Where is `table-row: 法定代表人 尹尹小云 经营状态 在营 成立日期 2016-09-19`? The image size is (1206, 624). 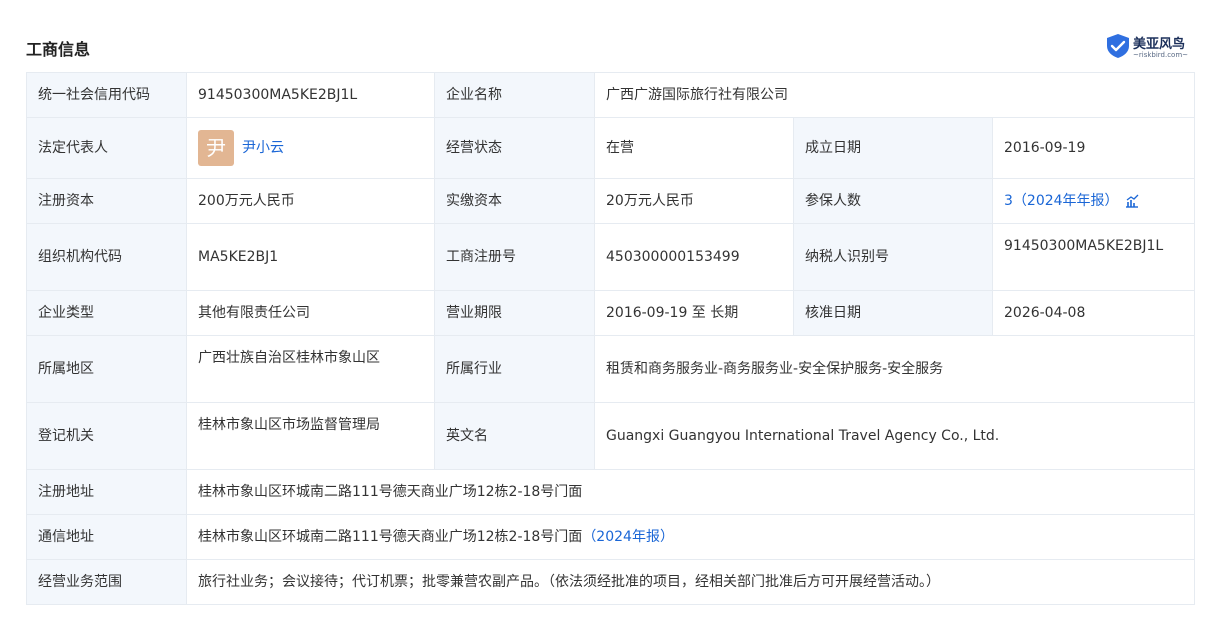 table-row: 法定代表人 尹尹小云 经营状态 在营 成立日期 2016-09-19 is located at coordinates (611, 148).